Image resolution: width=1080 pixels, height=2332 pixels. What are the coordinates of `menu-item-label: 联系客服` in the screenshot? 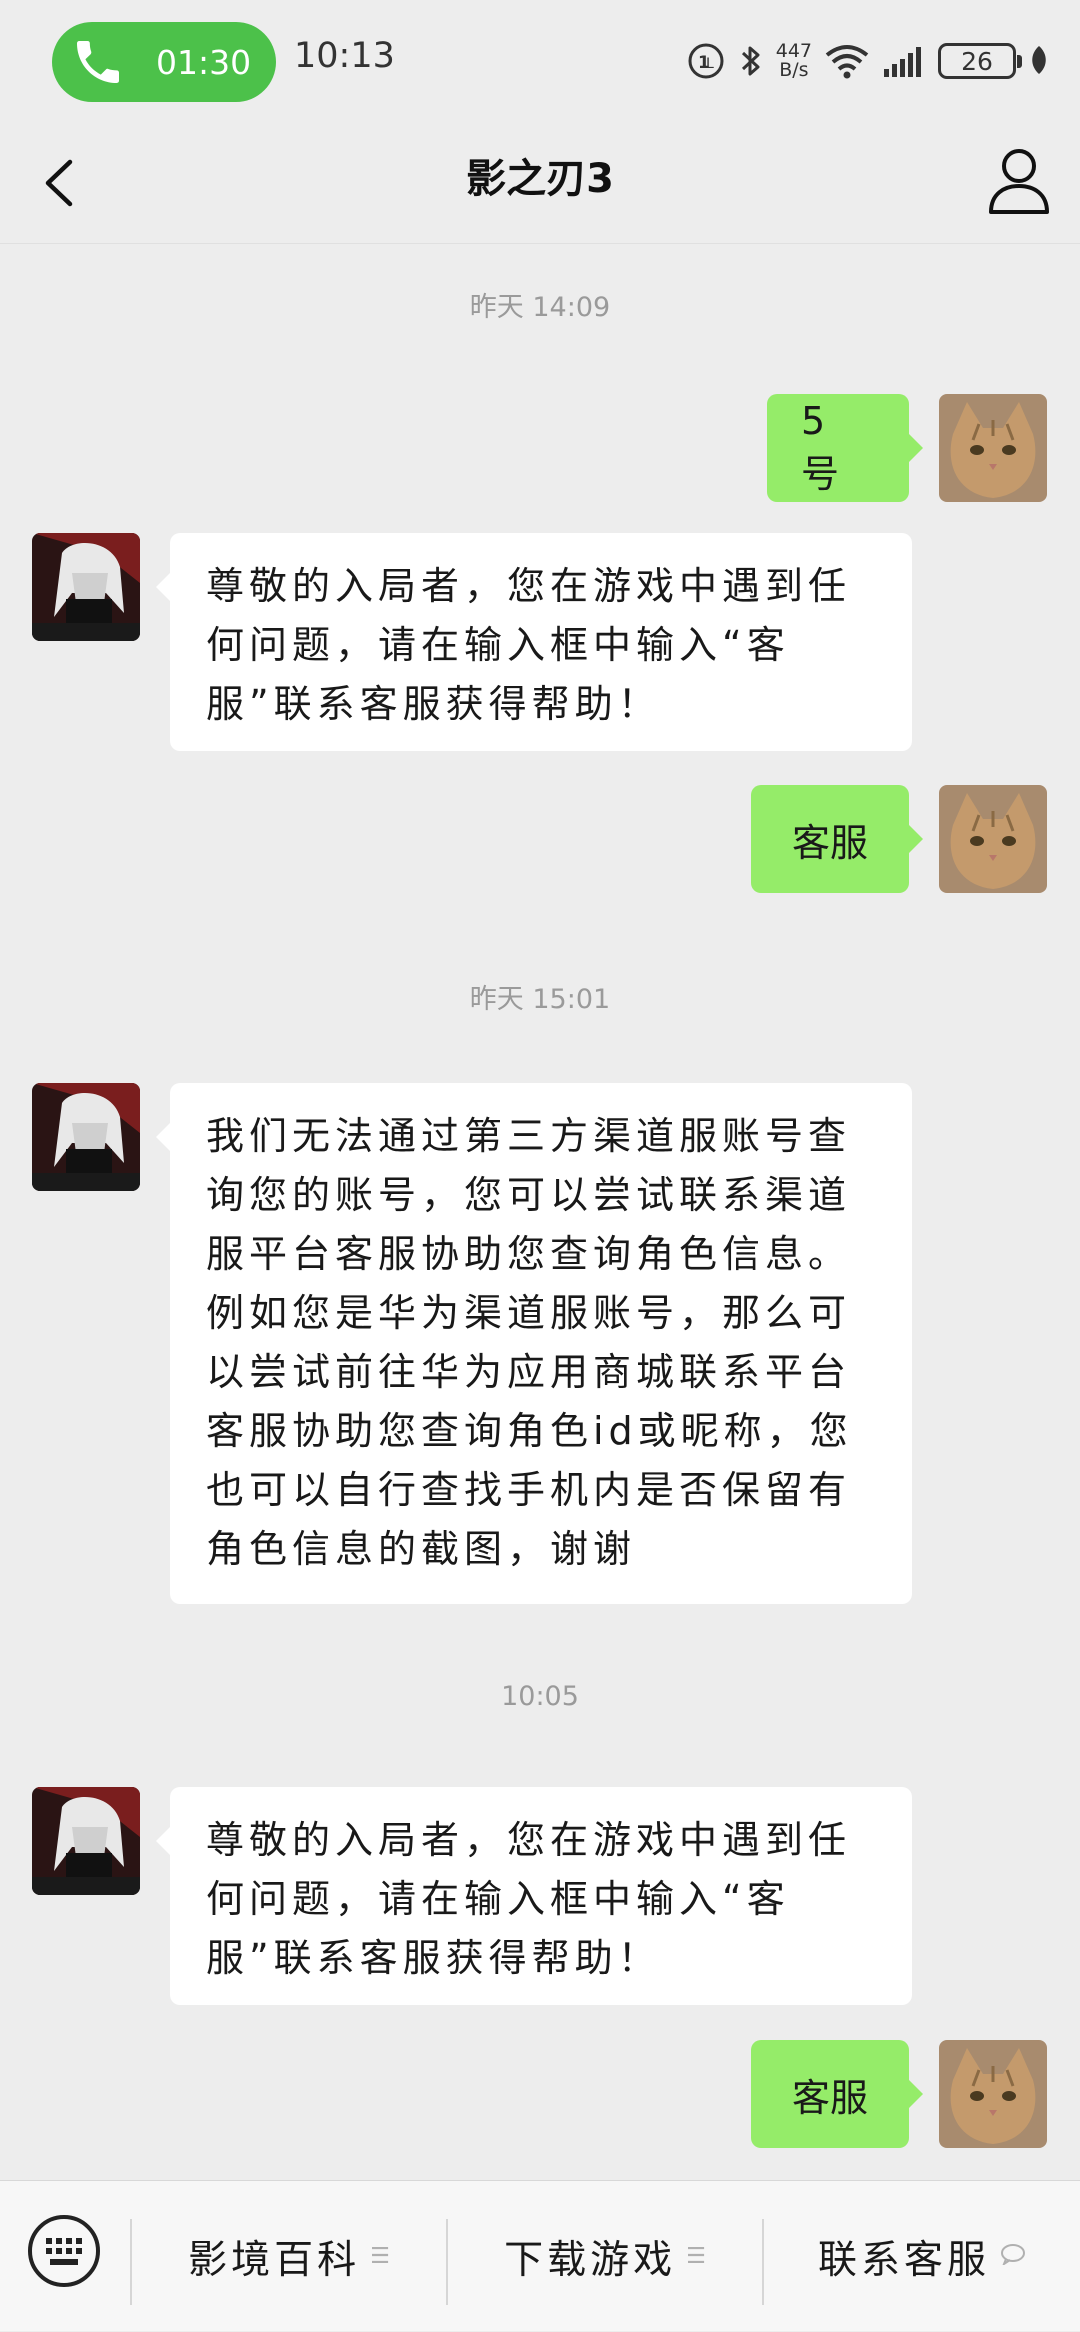 It's located at (903, 2260).